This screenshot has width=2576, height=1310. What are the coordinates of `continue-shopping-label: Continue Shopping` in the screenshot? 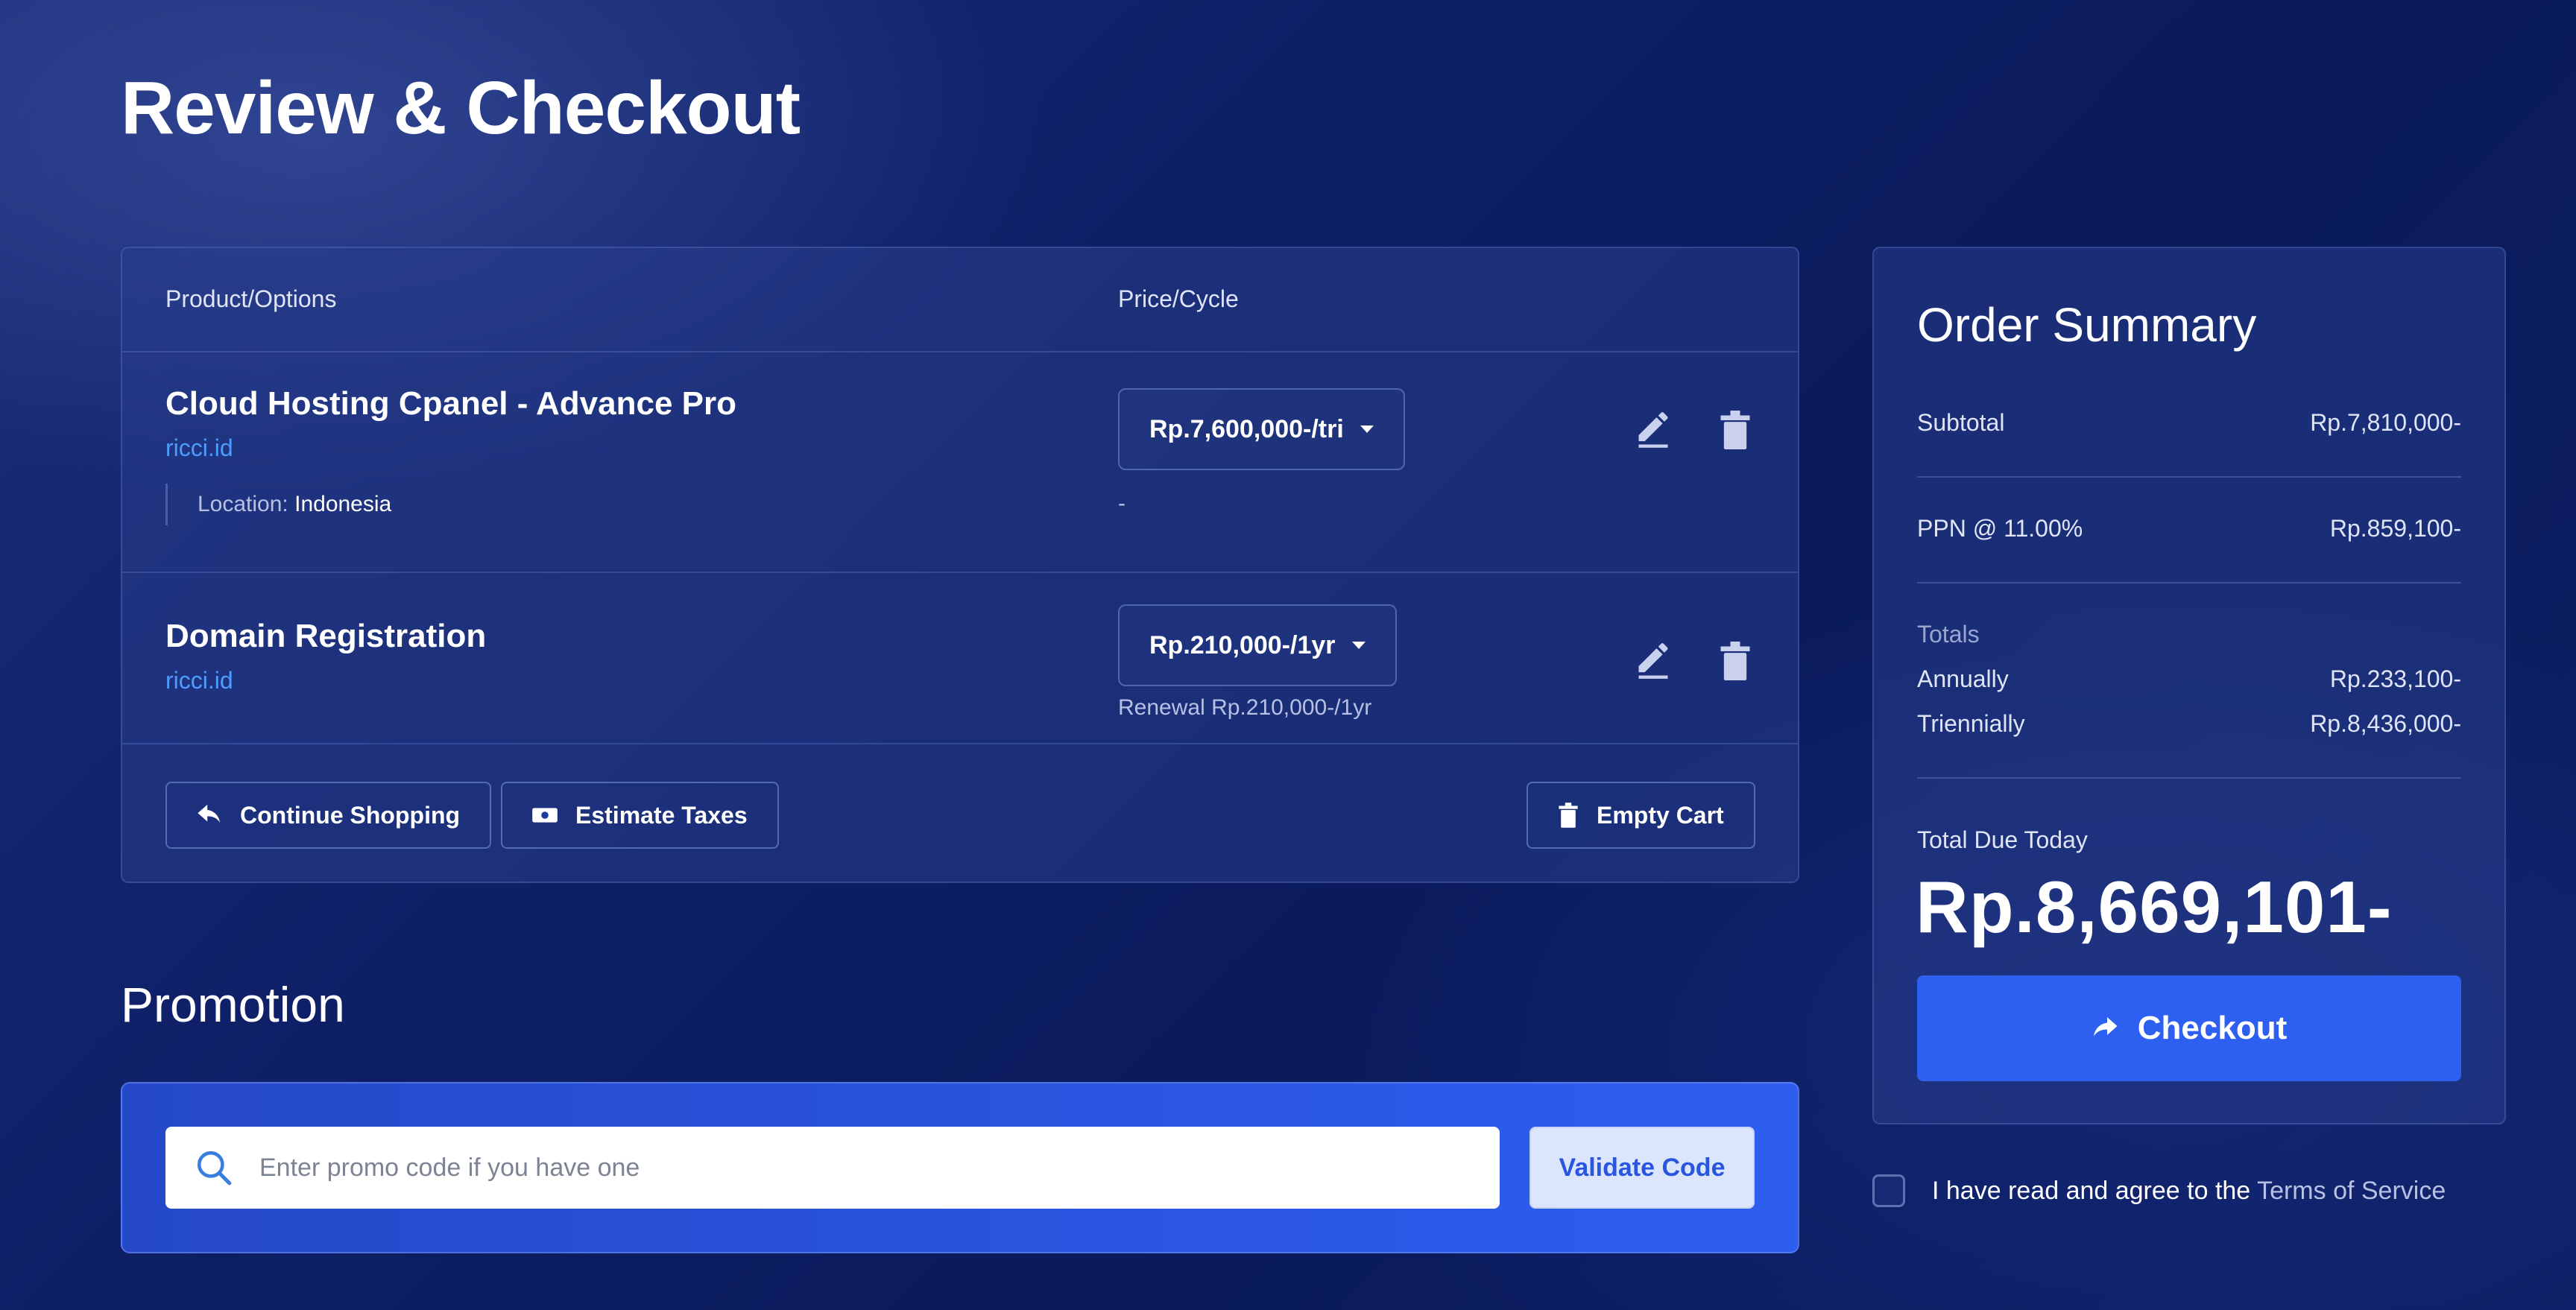 It's located at (350, 815).